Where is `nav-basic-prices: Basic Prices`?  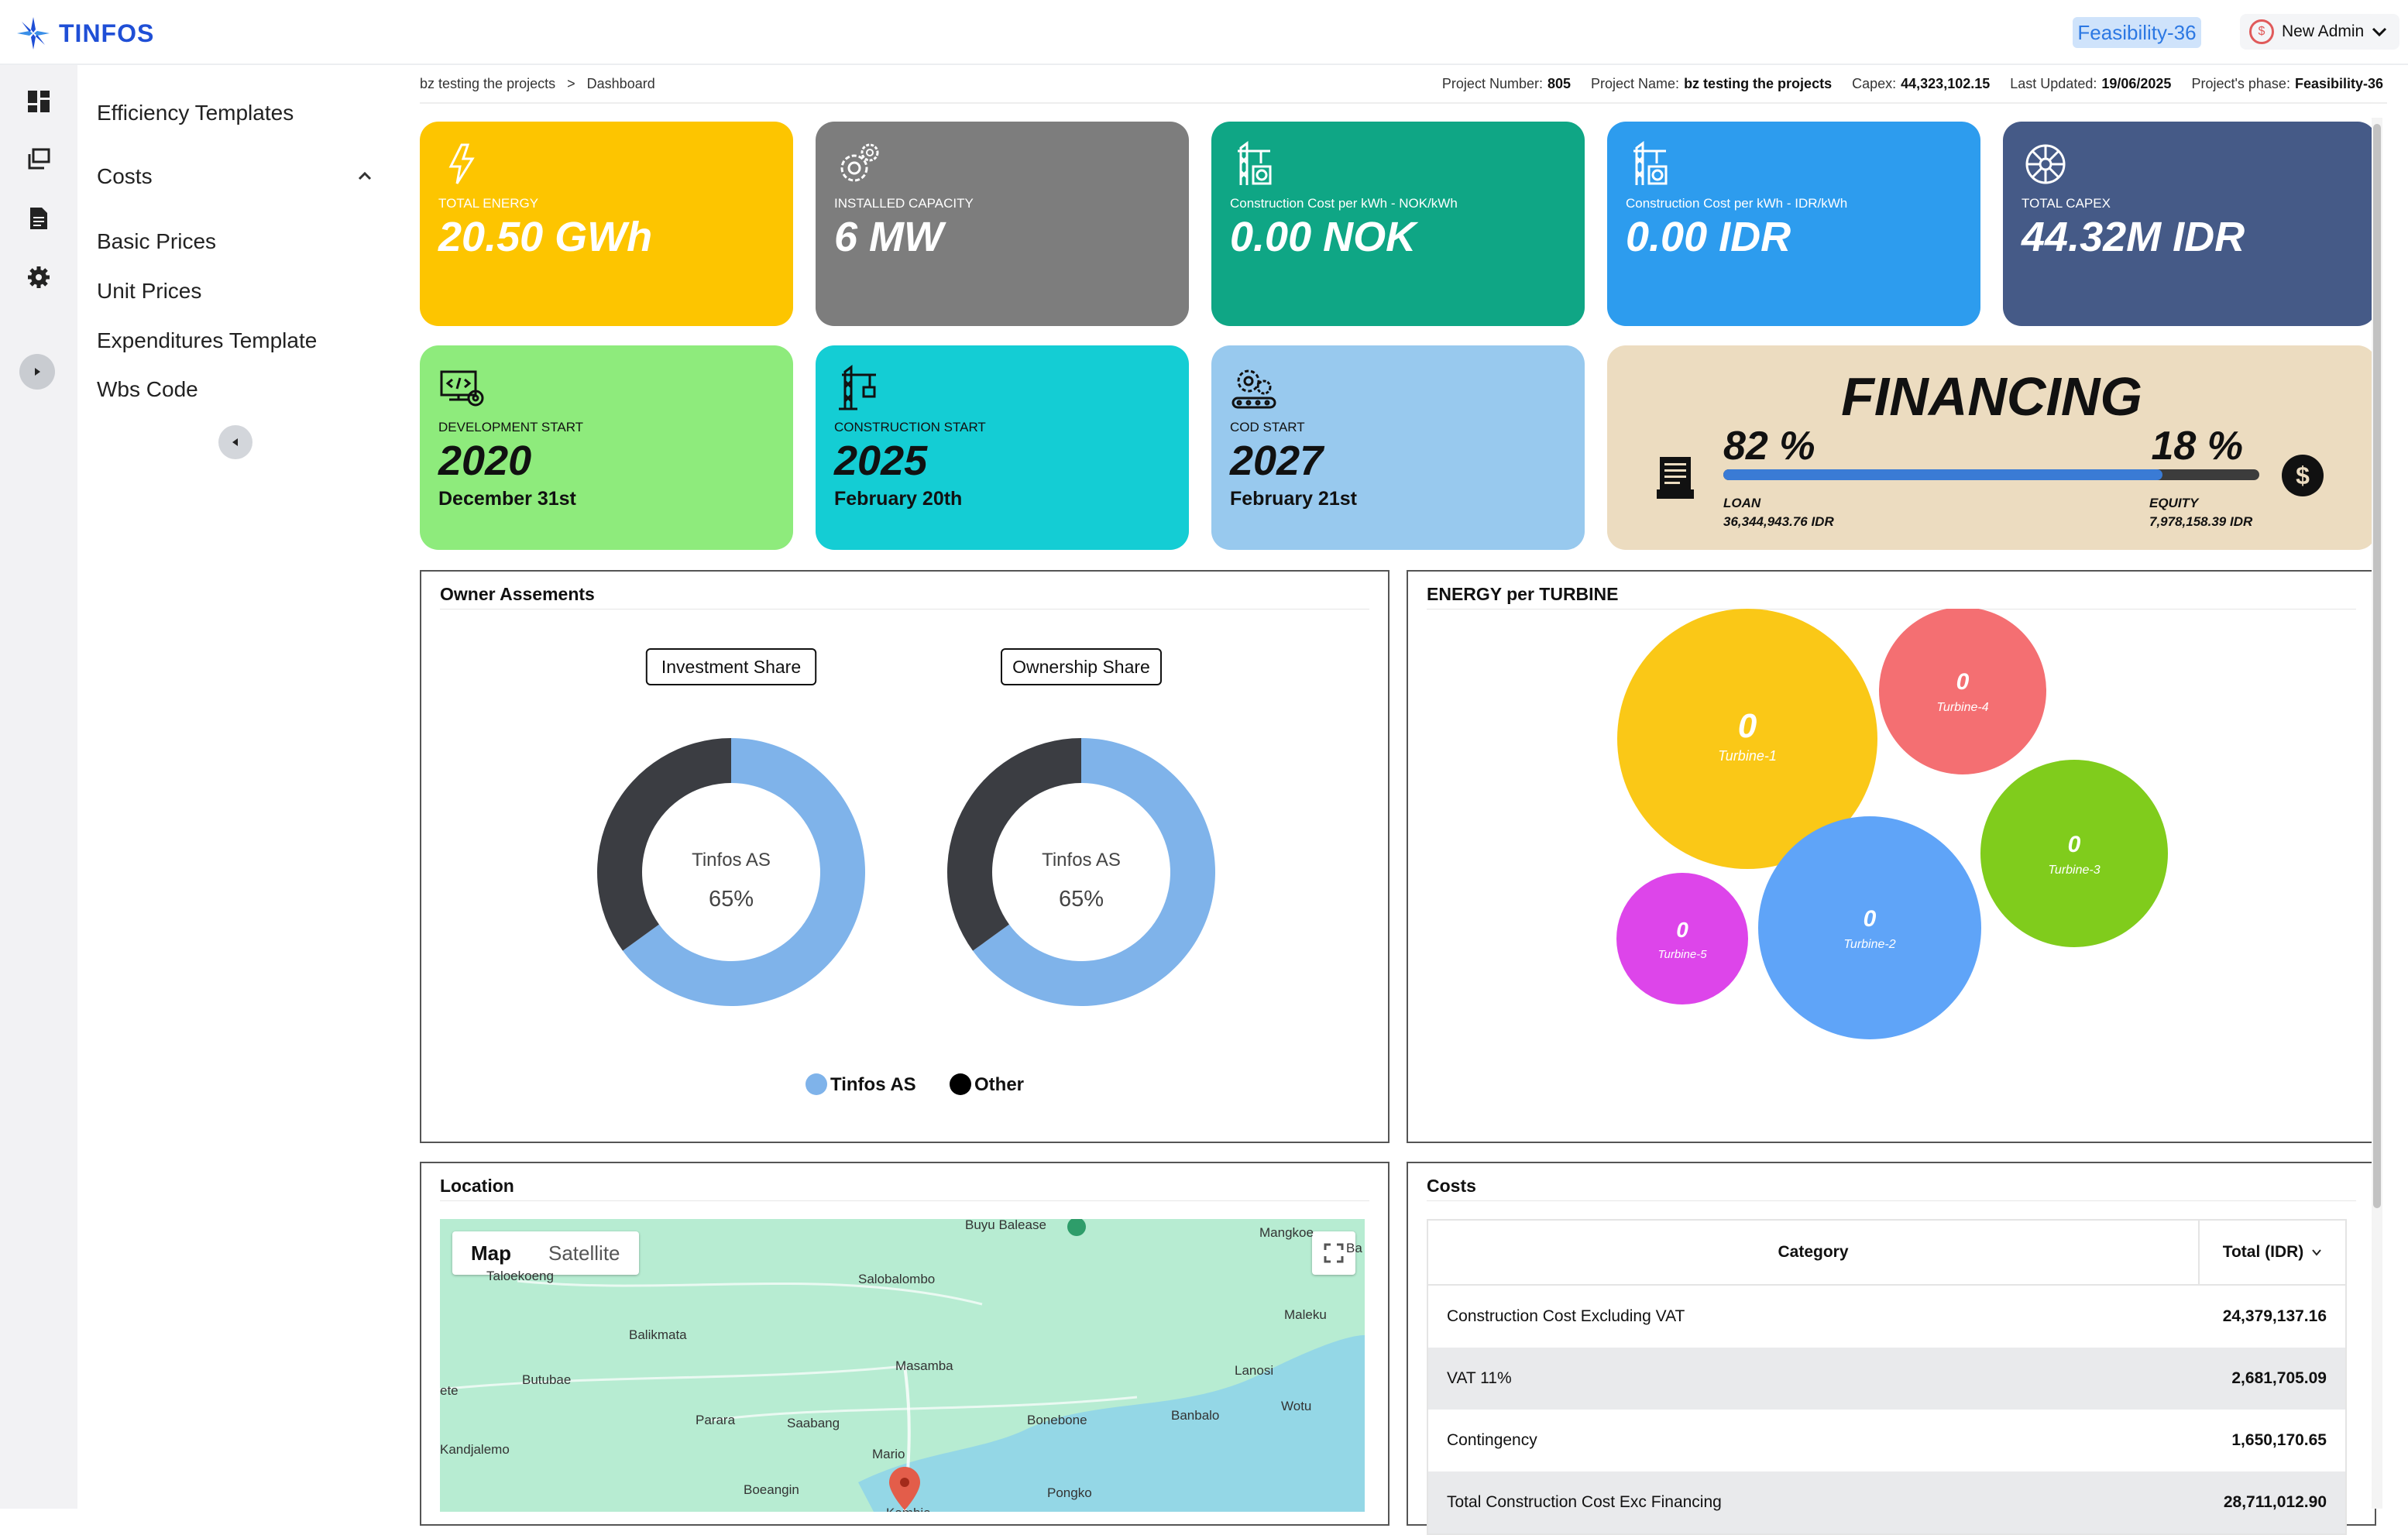 nav-basic-prices: Basic Prices is located at coordinates (156, 241).